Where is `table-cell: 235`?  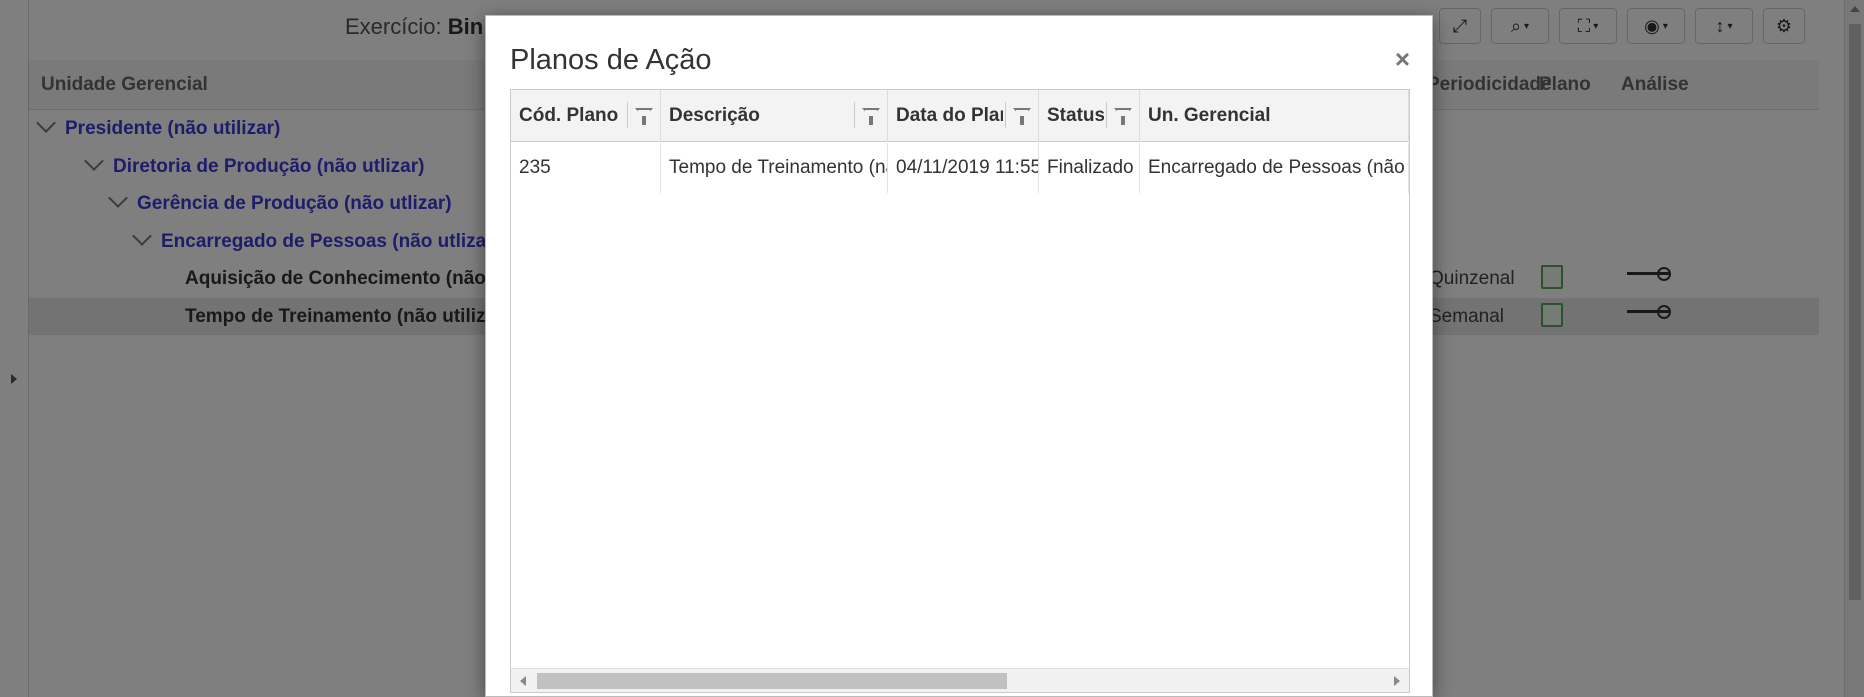 table-cell: 235 is located at coordinates (586, 168).